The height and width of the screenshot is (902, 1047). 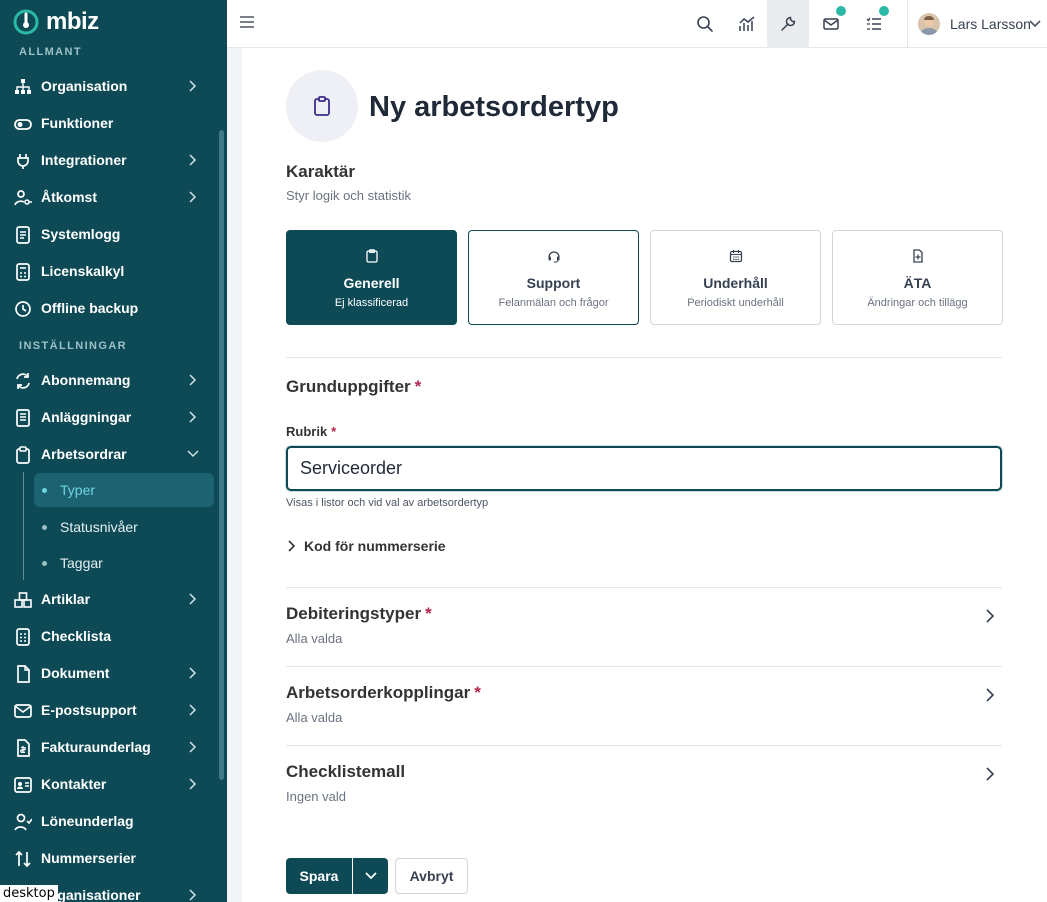 I want to click on page-title-badge, so click(x=322, y=106).